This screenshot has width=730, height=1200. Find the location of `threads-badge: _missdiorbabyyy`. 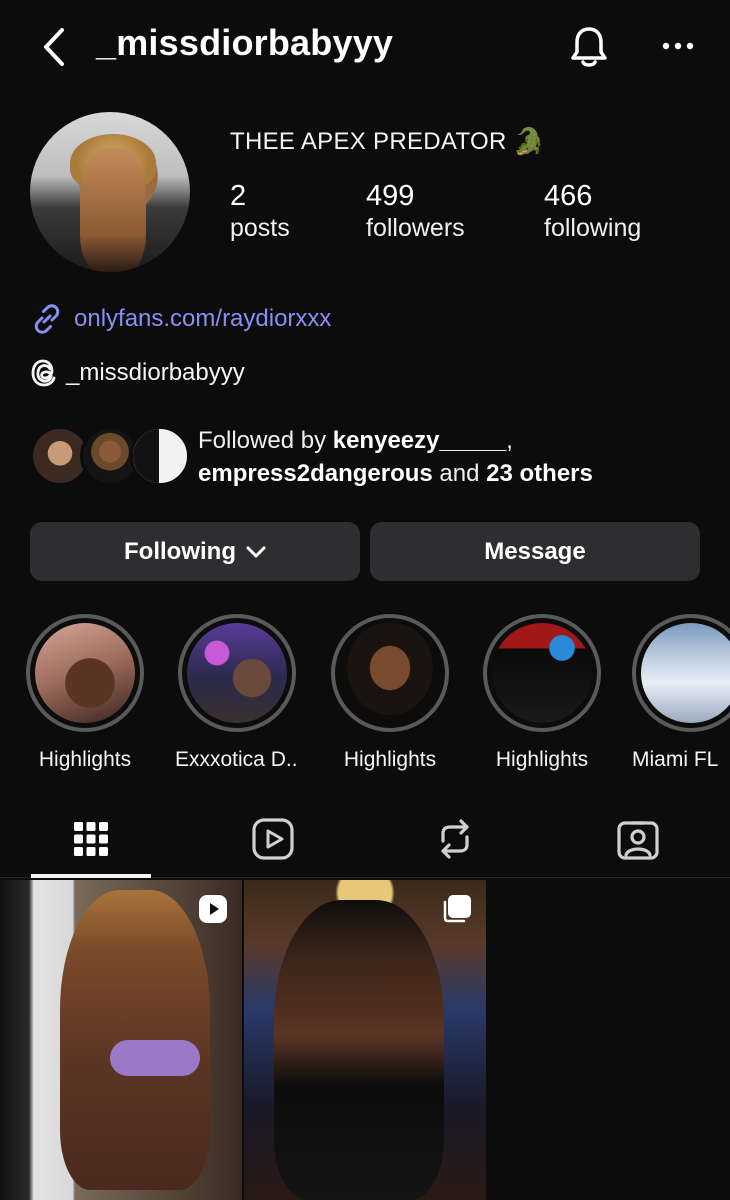

threads-badge: _missdiorbabyyy is located at coordinates (137, 373).